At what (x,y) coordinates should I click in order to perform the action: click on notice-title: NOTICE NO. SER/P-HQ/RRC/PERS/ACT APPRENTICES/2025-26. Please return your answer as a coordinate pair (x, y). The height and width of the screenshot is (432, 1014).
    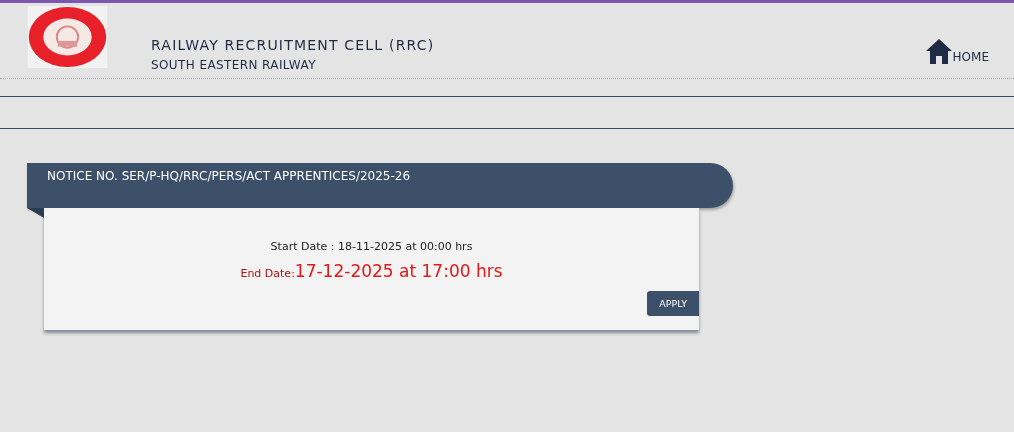
    Looking at the image, I should click on (229, 176).